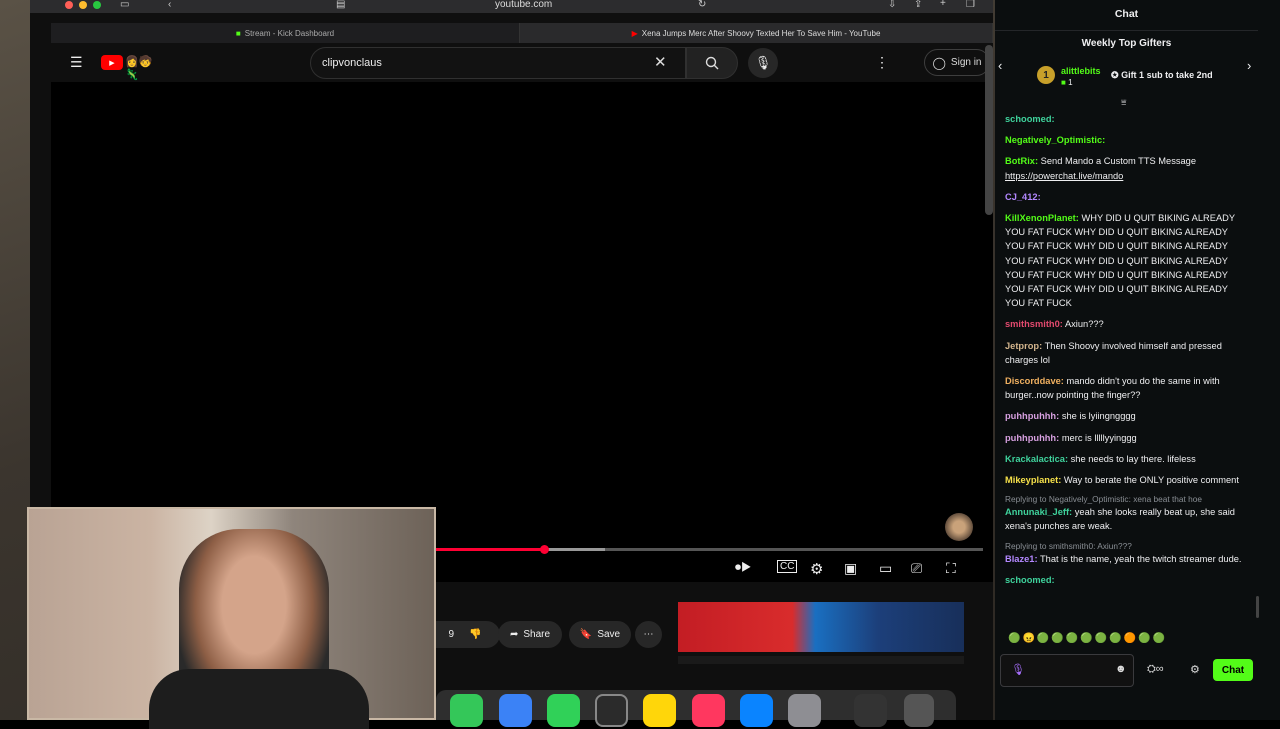  I want to click on messages-app-icon, so click(466, 710).